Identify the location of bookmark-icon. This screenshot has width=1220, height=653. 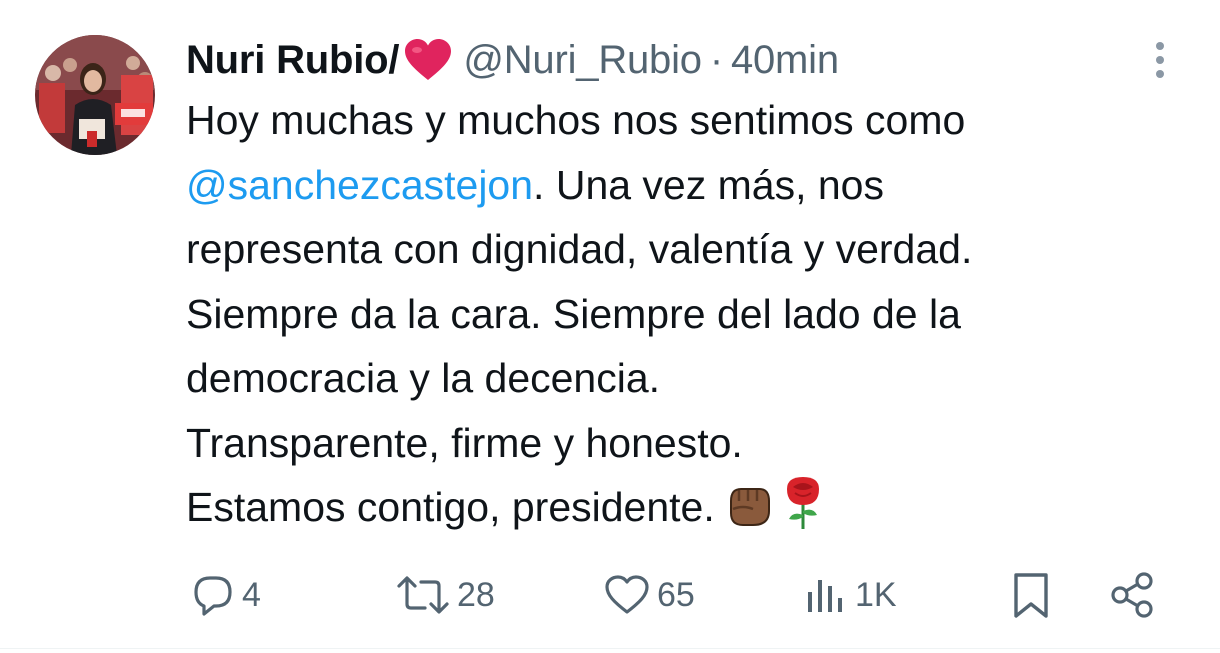
(1031, 595).